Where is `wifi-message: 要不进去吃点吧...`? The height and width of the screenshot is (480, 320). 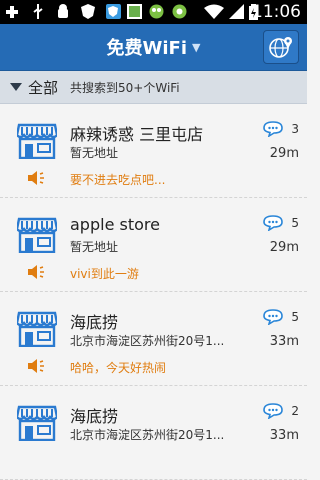 wifi-message: 要不进去吃点吧... is located at coordinates (118, 180).